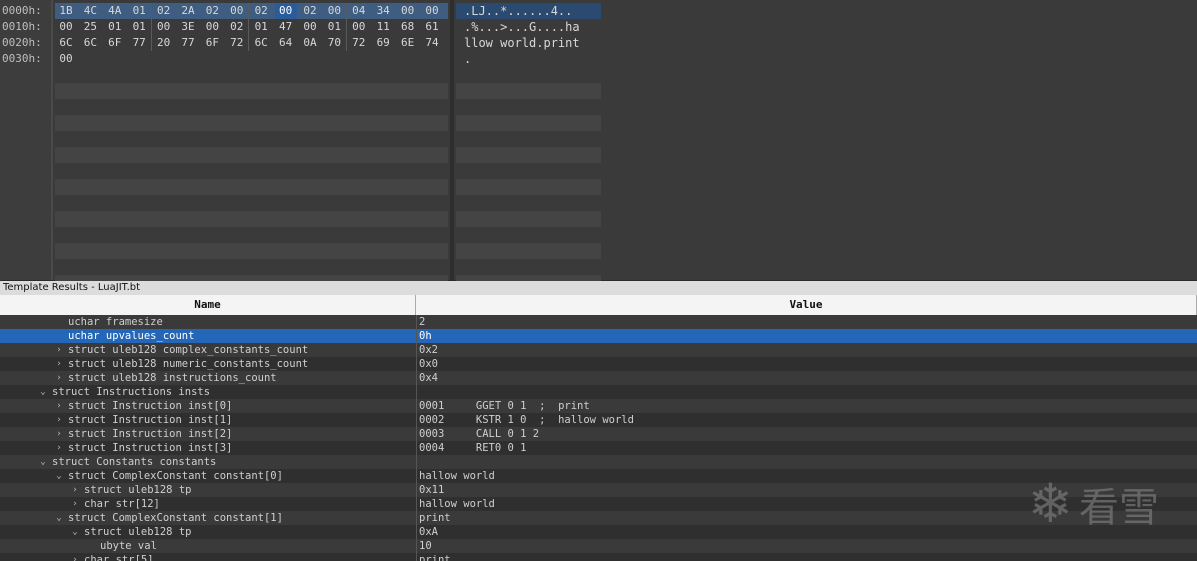 This screenshot has width=1197, height=561. What do you see at coordinates (188, 27) in the screenshot?
I see `hex-byte: 3E` at bounding box center [188, 27].